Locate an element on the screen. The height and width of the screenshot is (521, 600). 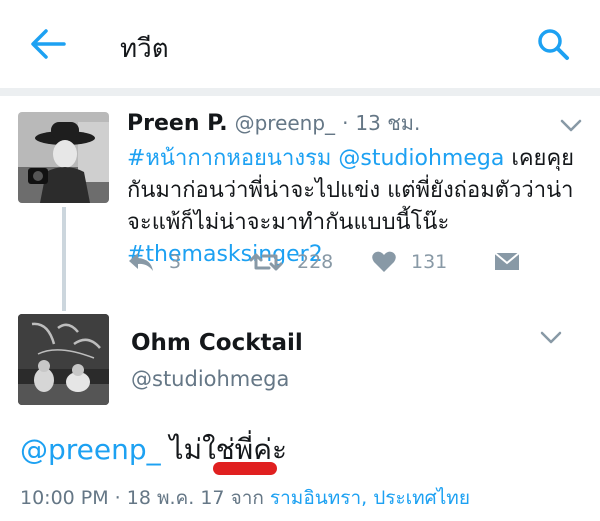
back-button is located at coordinates (48, 44).